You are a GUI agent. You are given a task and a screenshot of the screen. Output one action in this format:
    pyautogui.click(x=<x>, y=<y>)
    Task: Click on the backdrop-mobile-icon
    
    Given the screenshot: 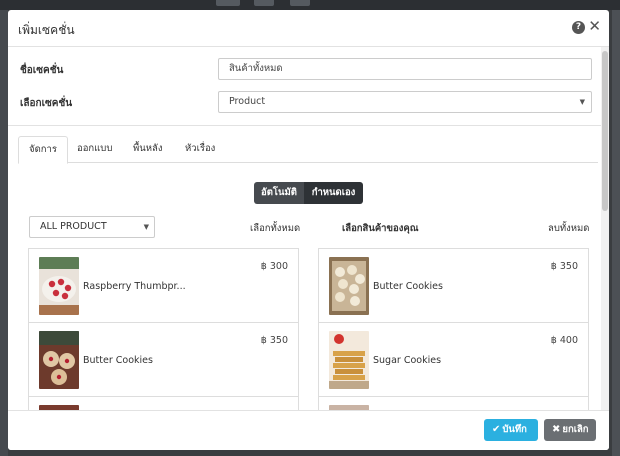 What is the action you would take?
    pyautogui.click(x=264, y=3)
    